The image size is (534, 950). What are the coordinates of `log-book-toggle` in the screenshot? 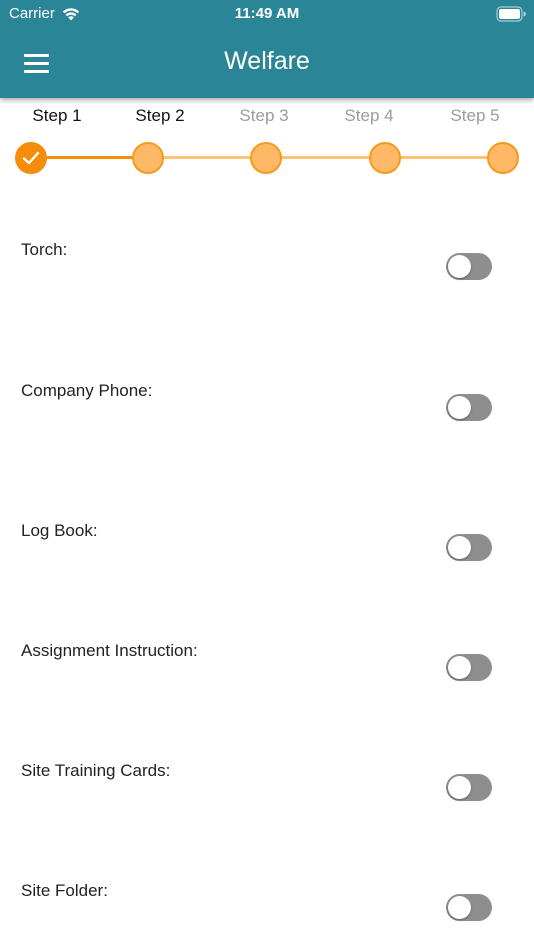 It's located at (469, 547).